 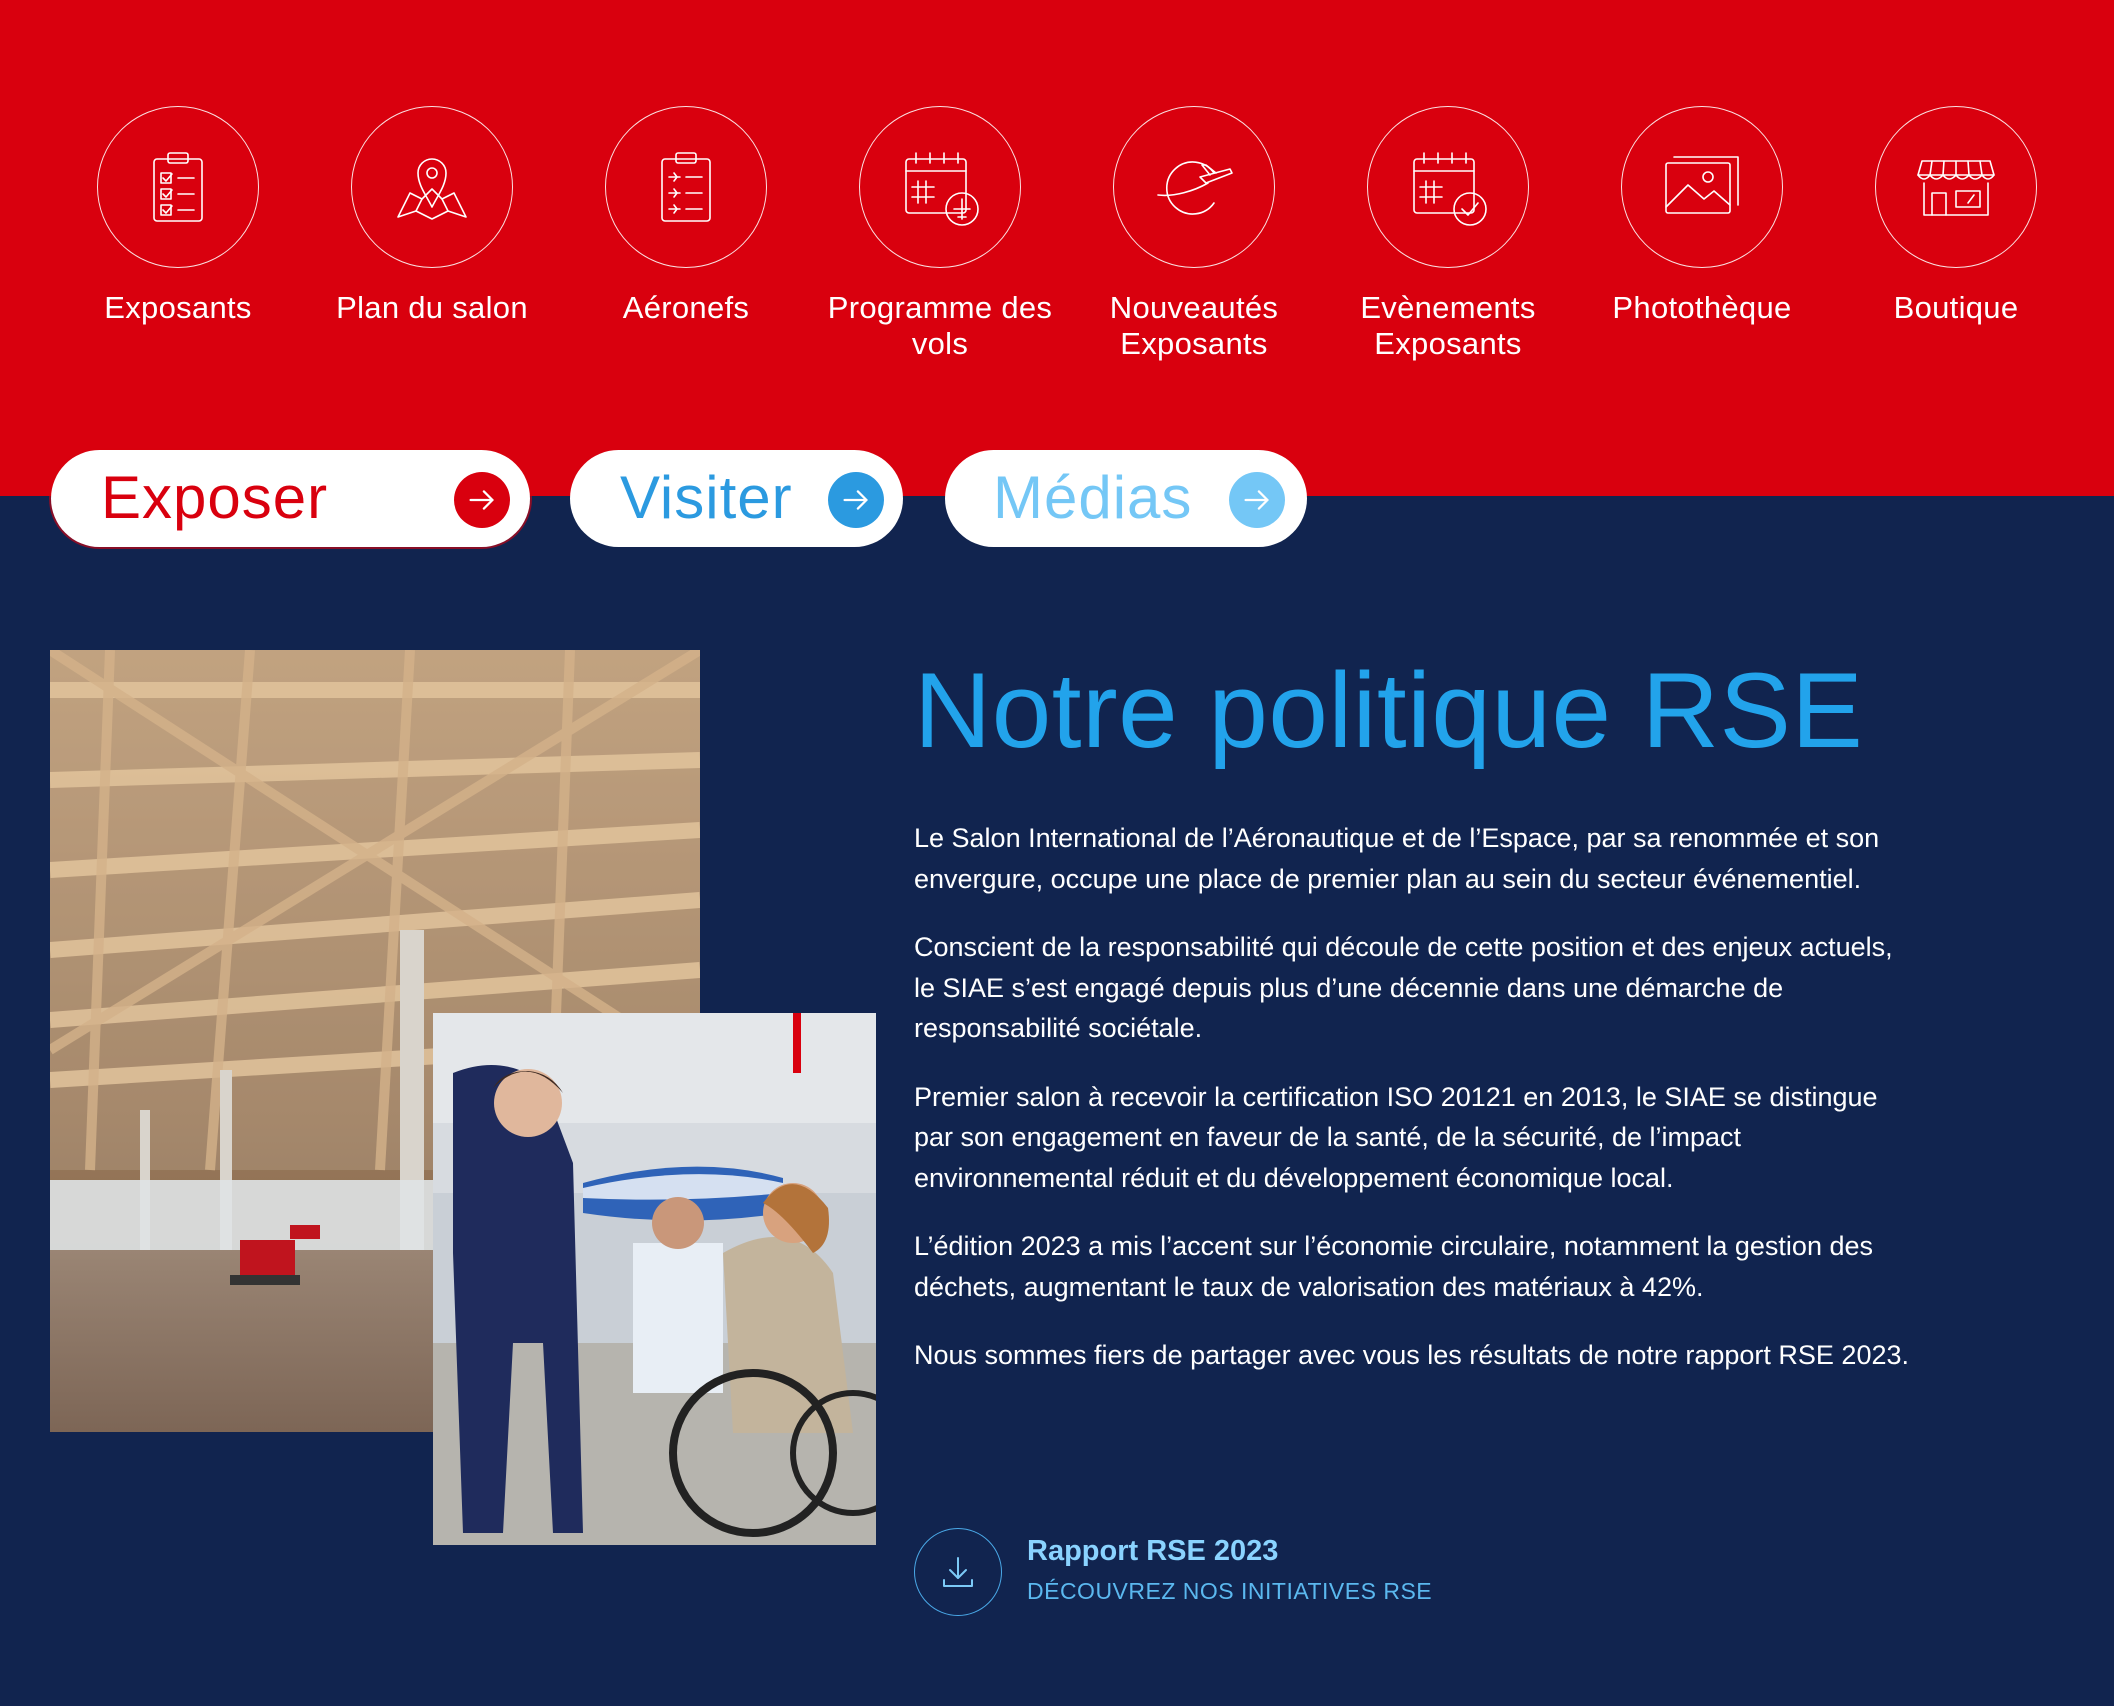 What do you see at coordinates (706, 497) in the screenshot?
I see `visiter-label: Visiter` at bounding box center [706, 497].